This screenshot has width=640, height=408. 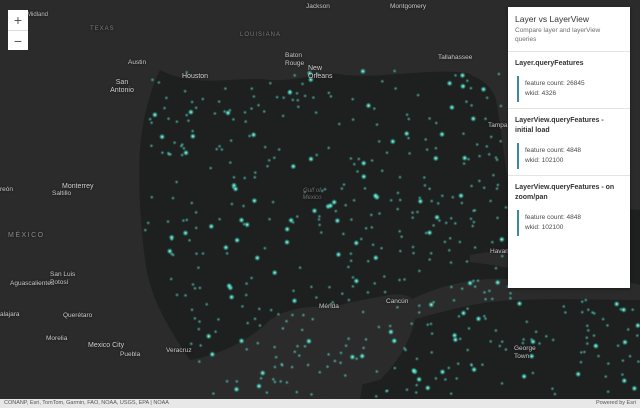 What do you see at coordinates (122, 87) in the screenshot?
I see `map-label-san-antonio: San Antonio` at bounding box center [122, 87].